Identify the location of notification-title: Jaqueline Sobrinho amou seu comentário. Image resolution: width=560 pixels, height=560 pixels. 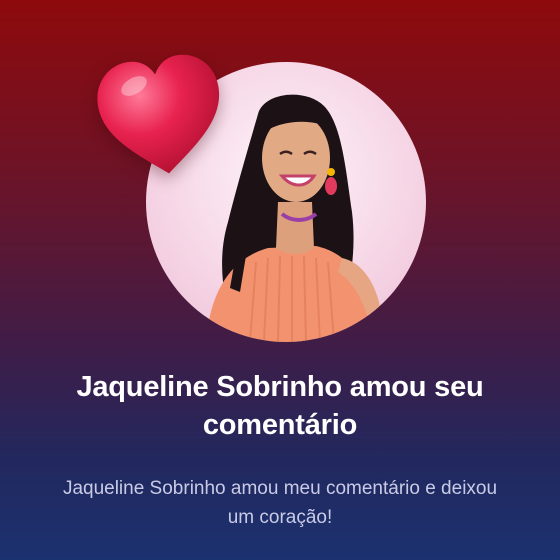
(280, 406).